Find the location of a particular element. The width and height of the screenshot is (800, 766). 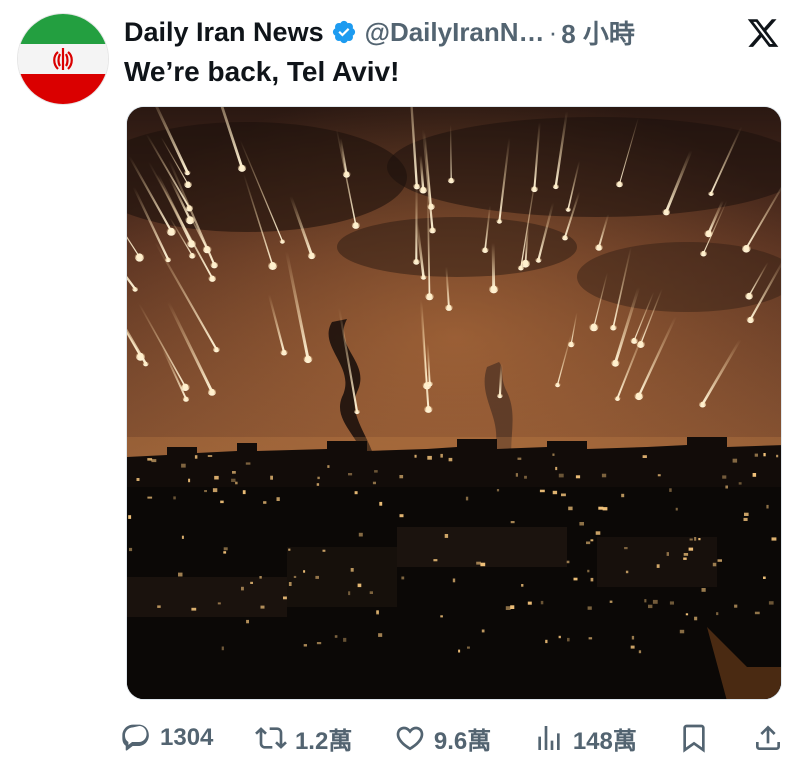

tweet-actions: 1304 1.2萬 9.6萬 148萬 is located at coordinates (452, 738).